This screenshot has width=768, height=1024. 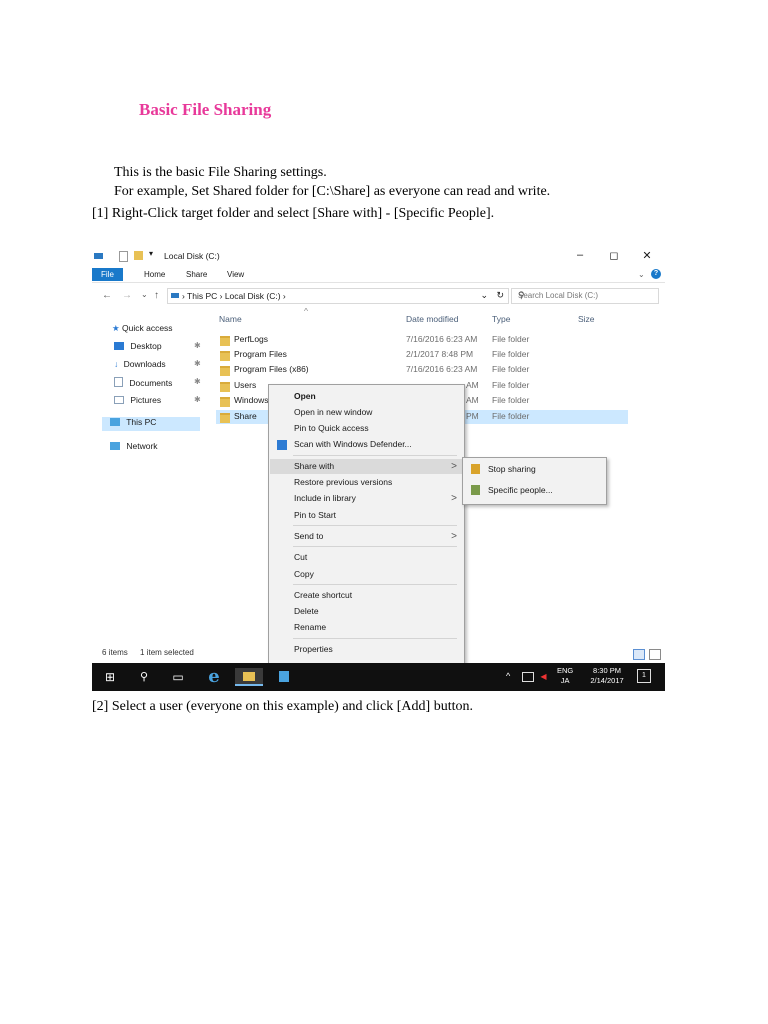 I want to click on column-type: Type, so click(x=501, y=319).